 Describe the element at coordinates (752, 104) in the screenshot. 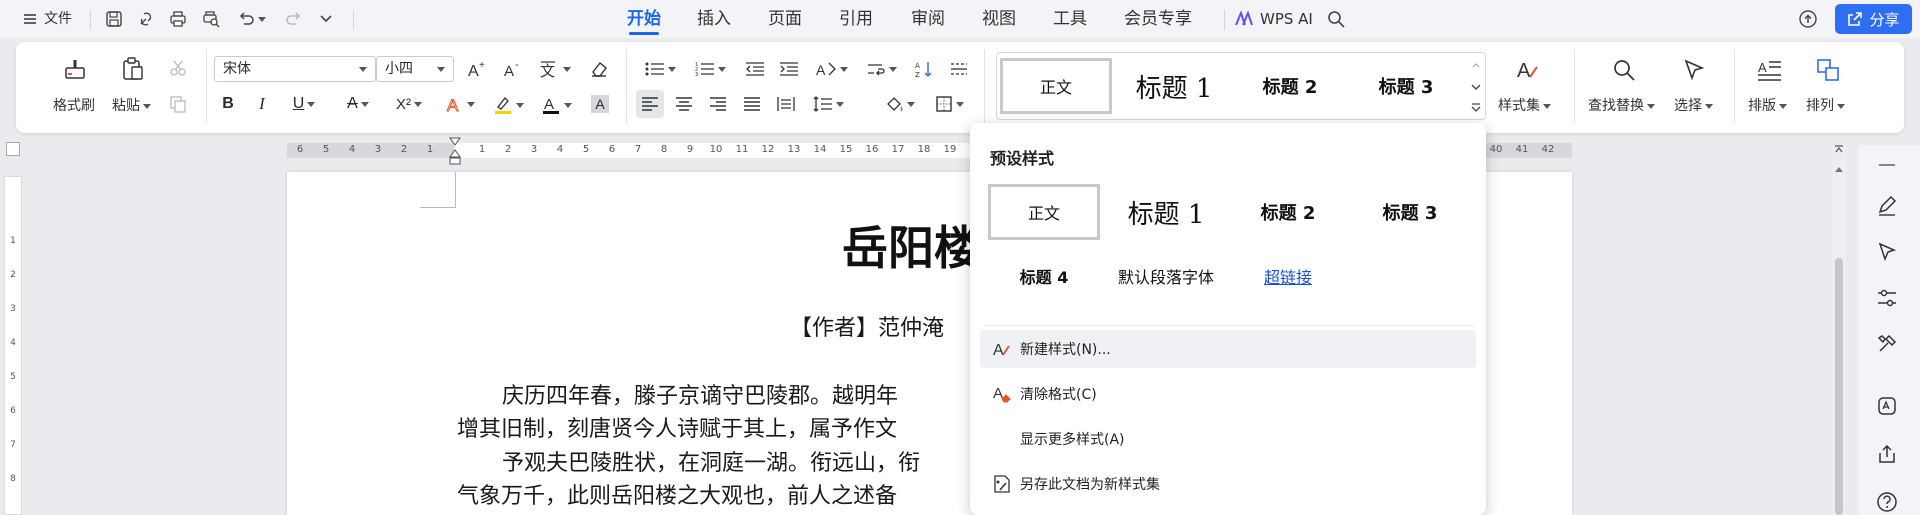

I see `justify-icon` at that location.